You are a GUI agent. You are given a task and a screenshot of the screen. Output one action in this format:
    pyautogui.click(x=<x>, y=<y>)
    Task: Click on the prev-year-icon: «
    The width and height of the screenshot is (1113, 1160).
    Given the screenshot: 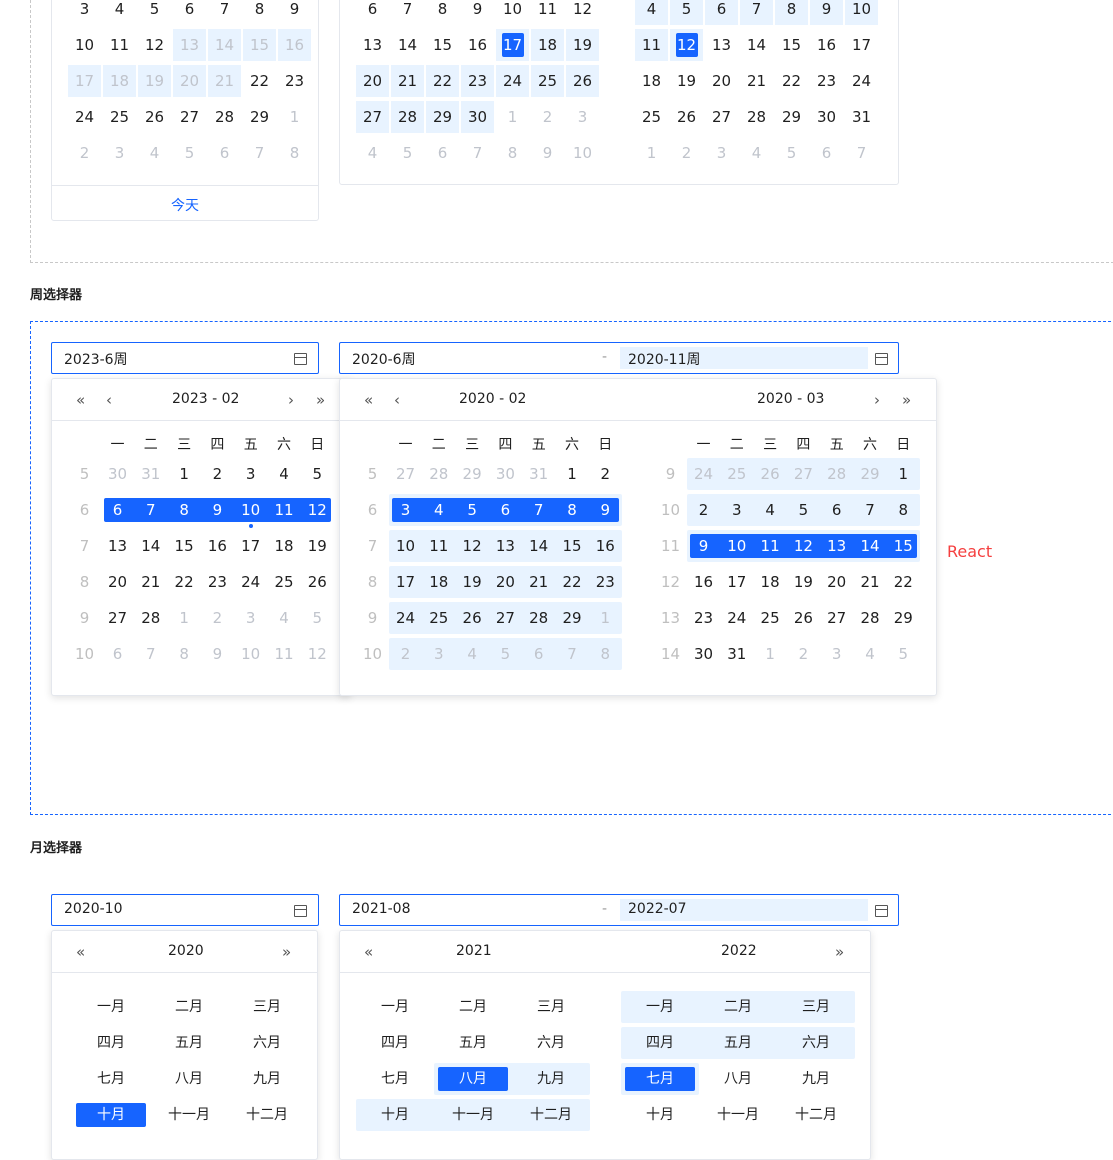 What is the action you would take?
    pyautogui.click(x=368, y=952)
    